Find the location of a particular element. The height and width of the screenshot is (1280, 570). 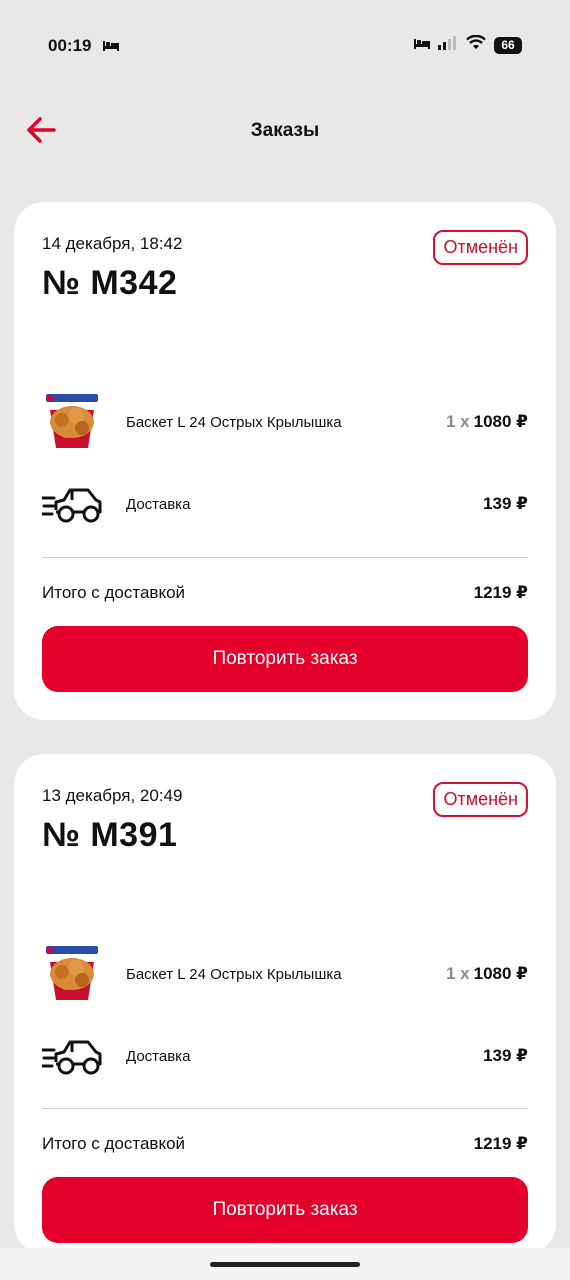

status-time: 00:19 is located at coordinates (70, 45).